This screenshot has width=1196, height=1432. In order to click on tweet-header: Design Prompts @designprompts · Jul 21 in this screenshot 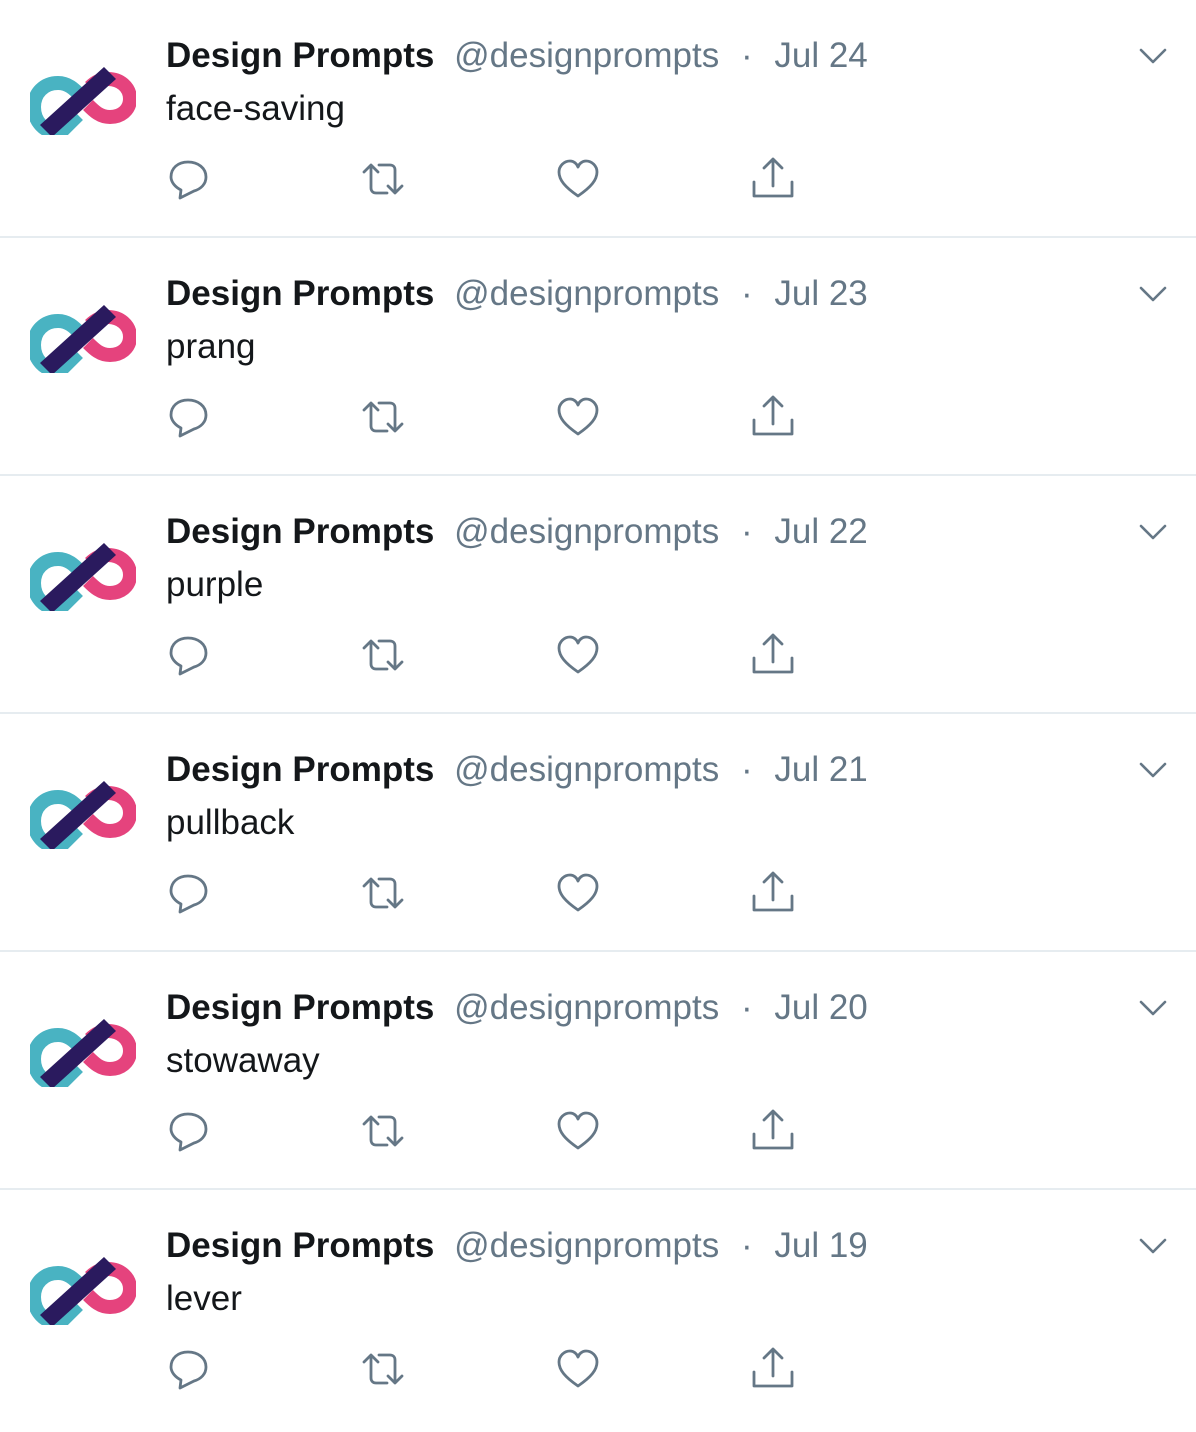, I will do `click(517, 770)`.